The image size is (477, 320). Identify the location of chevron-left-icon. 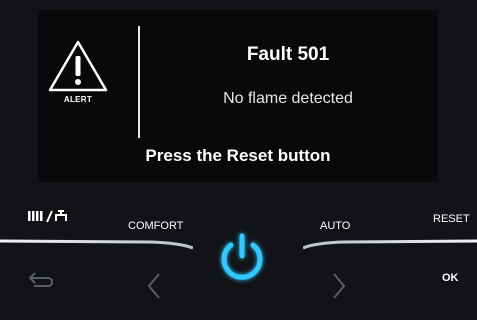
(154, 286).